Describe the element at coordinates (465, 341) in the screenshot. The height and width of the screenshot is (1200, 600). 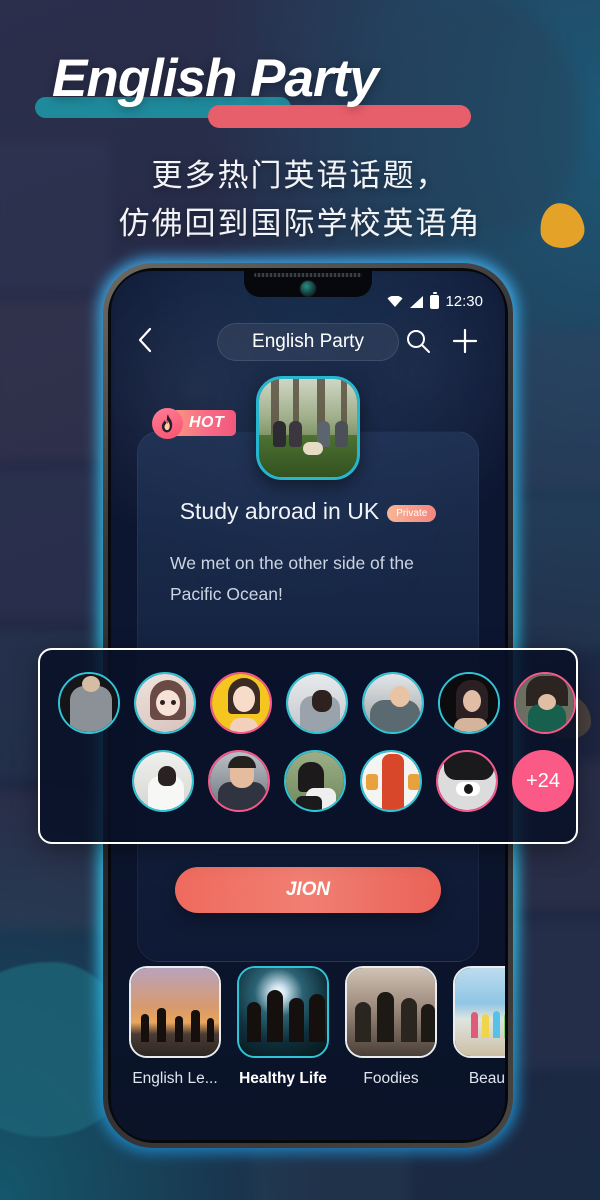
I see `plus-icon` at that location.